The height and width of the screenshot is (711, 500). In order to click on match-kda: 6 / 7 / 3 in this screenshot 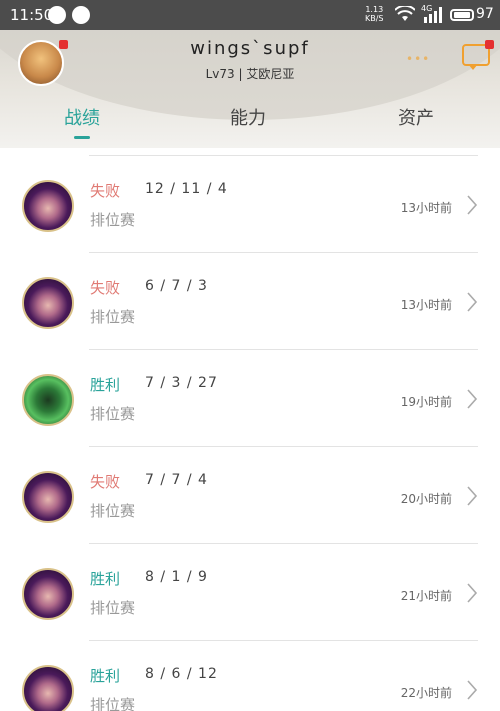, I will do `click(176, 286)`.